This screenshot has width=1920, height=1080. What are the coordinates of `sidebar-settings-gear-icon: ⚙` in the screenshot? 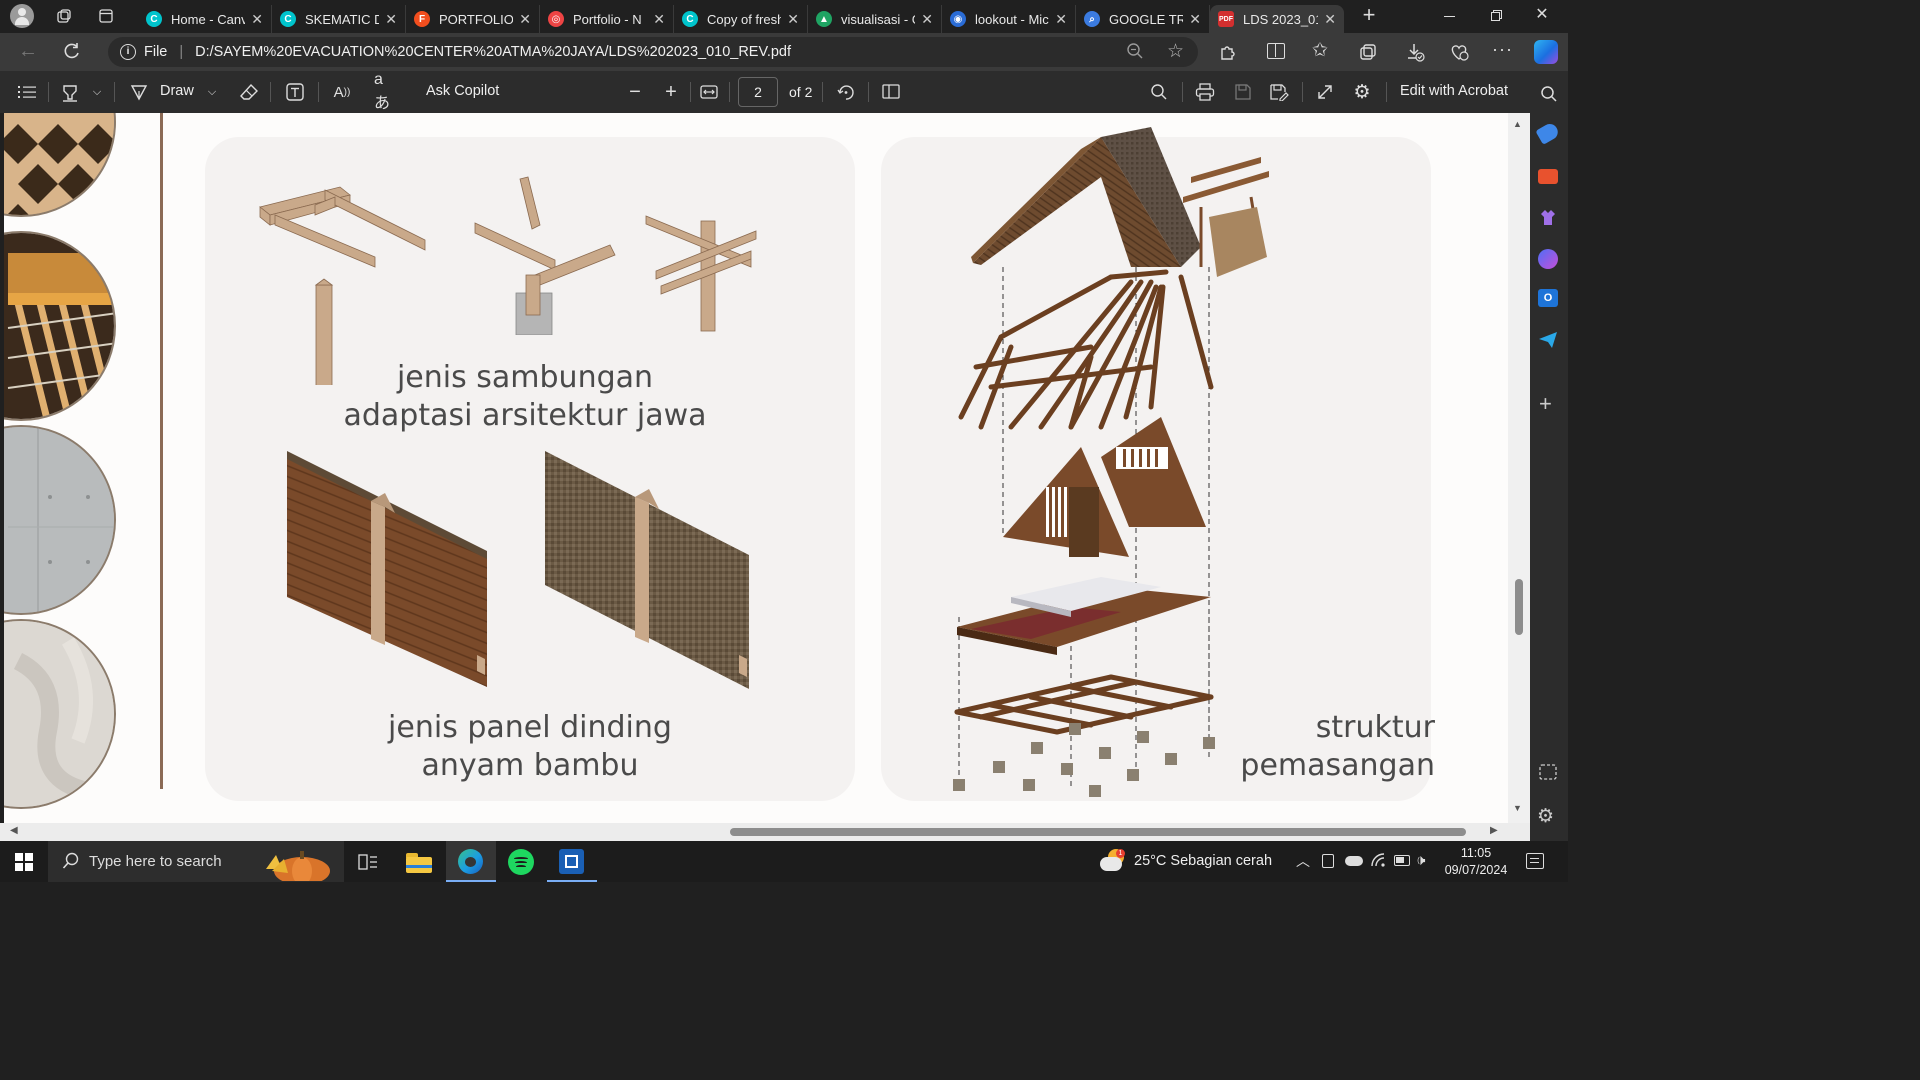 It's located at (1545, 816).